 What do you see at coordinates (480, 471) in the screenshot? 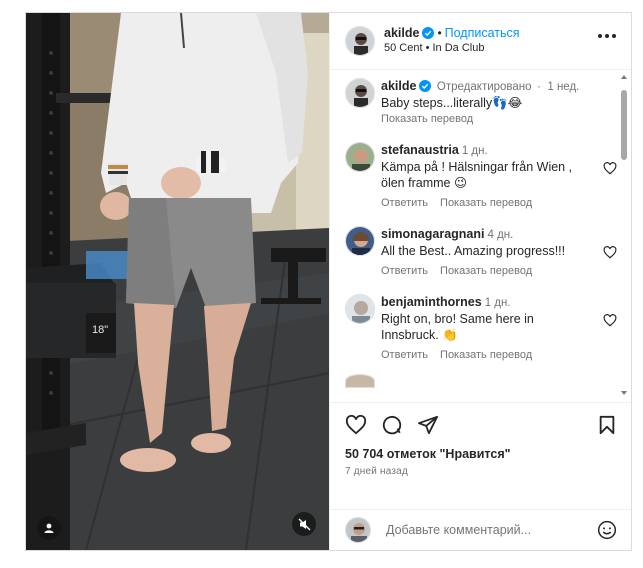
I see `post-date: 7 дней назад` at bounding box center [480, 471].